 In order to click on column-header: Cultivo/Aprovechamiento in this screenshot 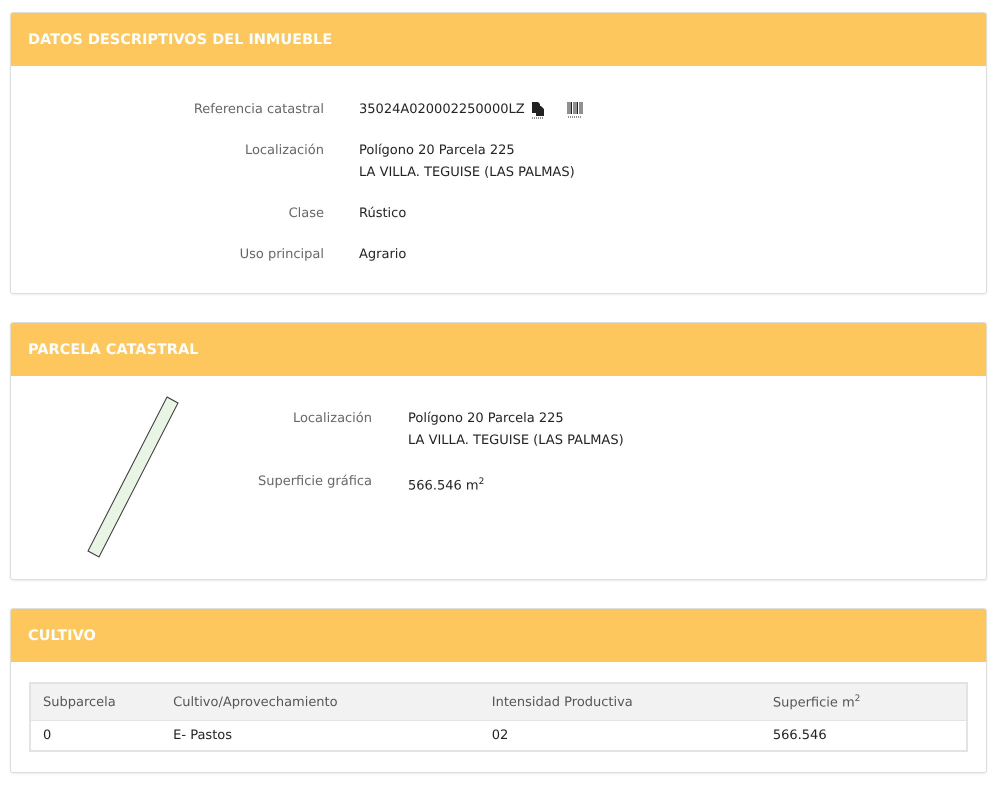, I will do `click(320, 701)`.